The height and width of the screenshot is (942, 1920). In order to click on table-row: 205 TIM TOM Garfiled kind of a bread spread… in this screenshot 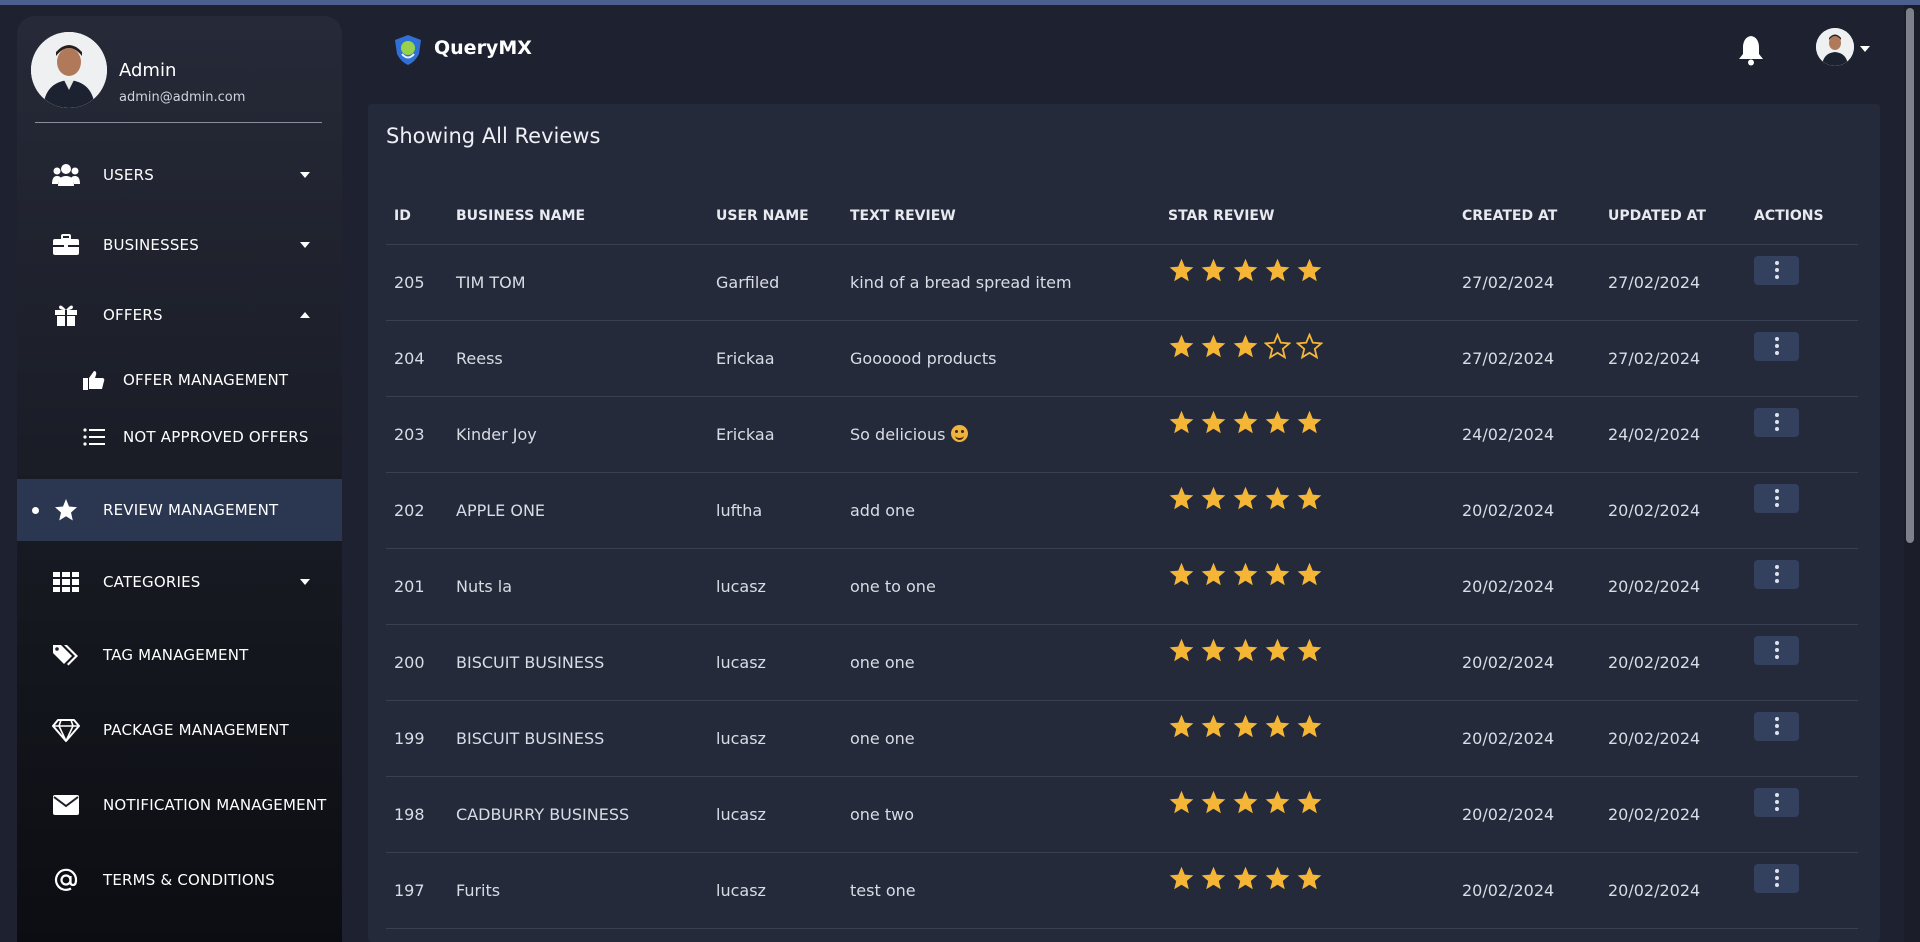, I will do `click(1122, 282)`.